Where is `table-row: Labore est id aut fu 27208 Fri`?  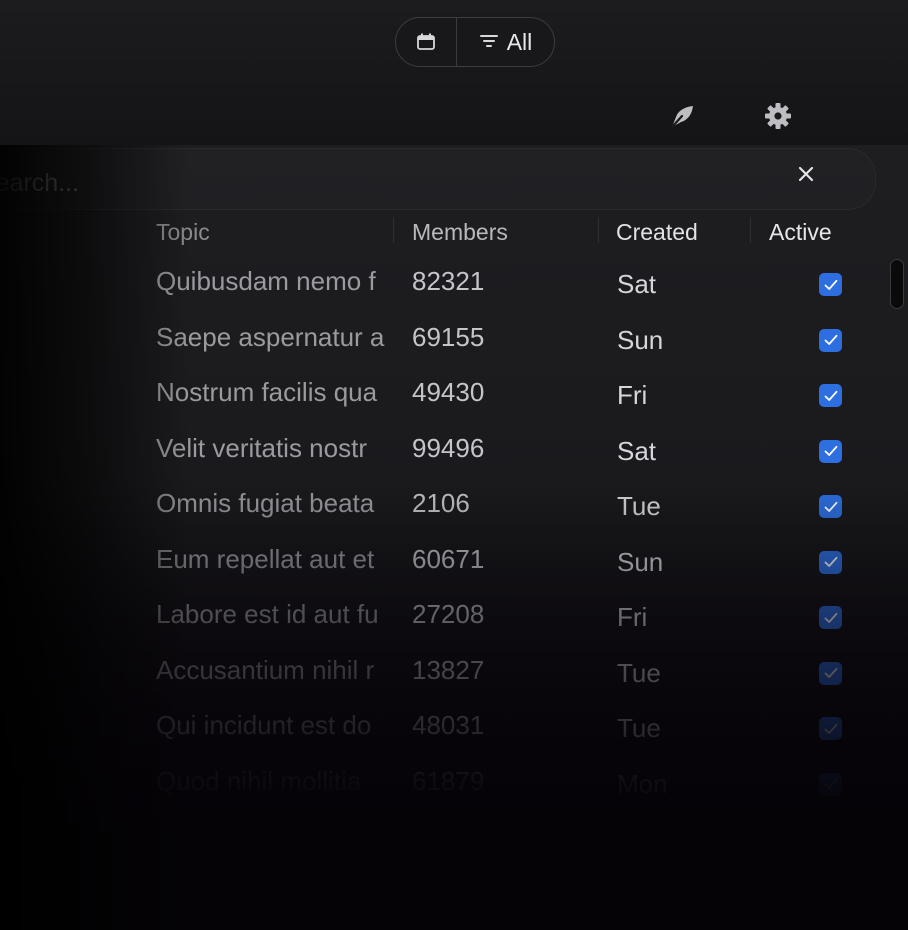
table-row: Labore est id aut fu 27208 Fri is located at coordinates (454, 613).